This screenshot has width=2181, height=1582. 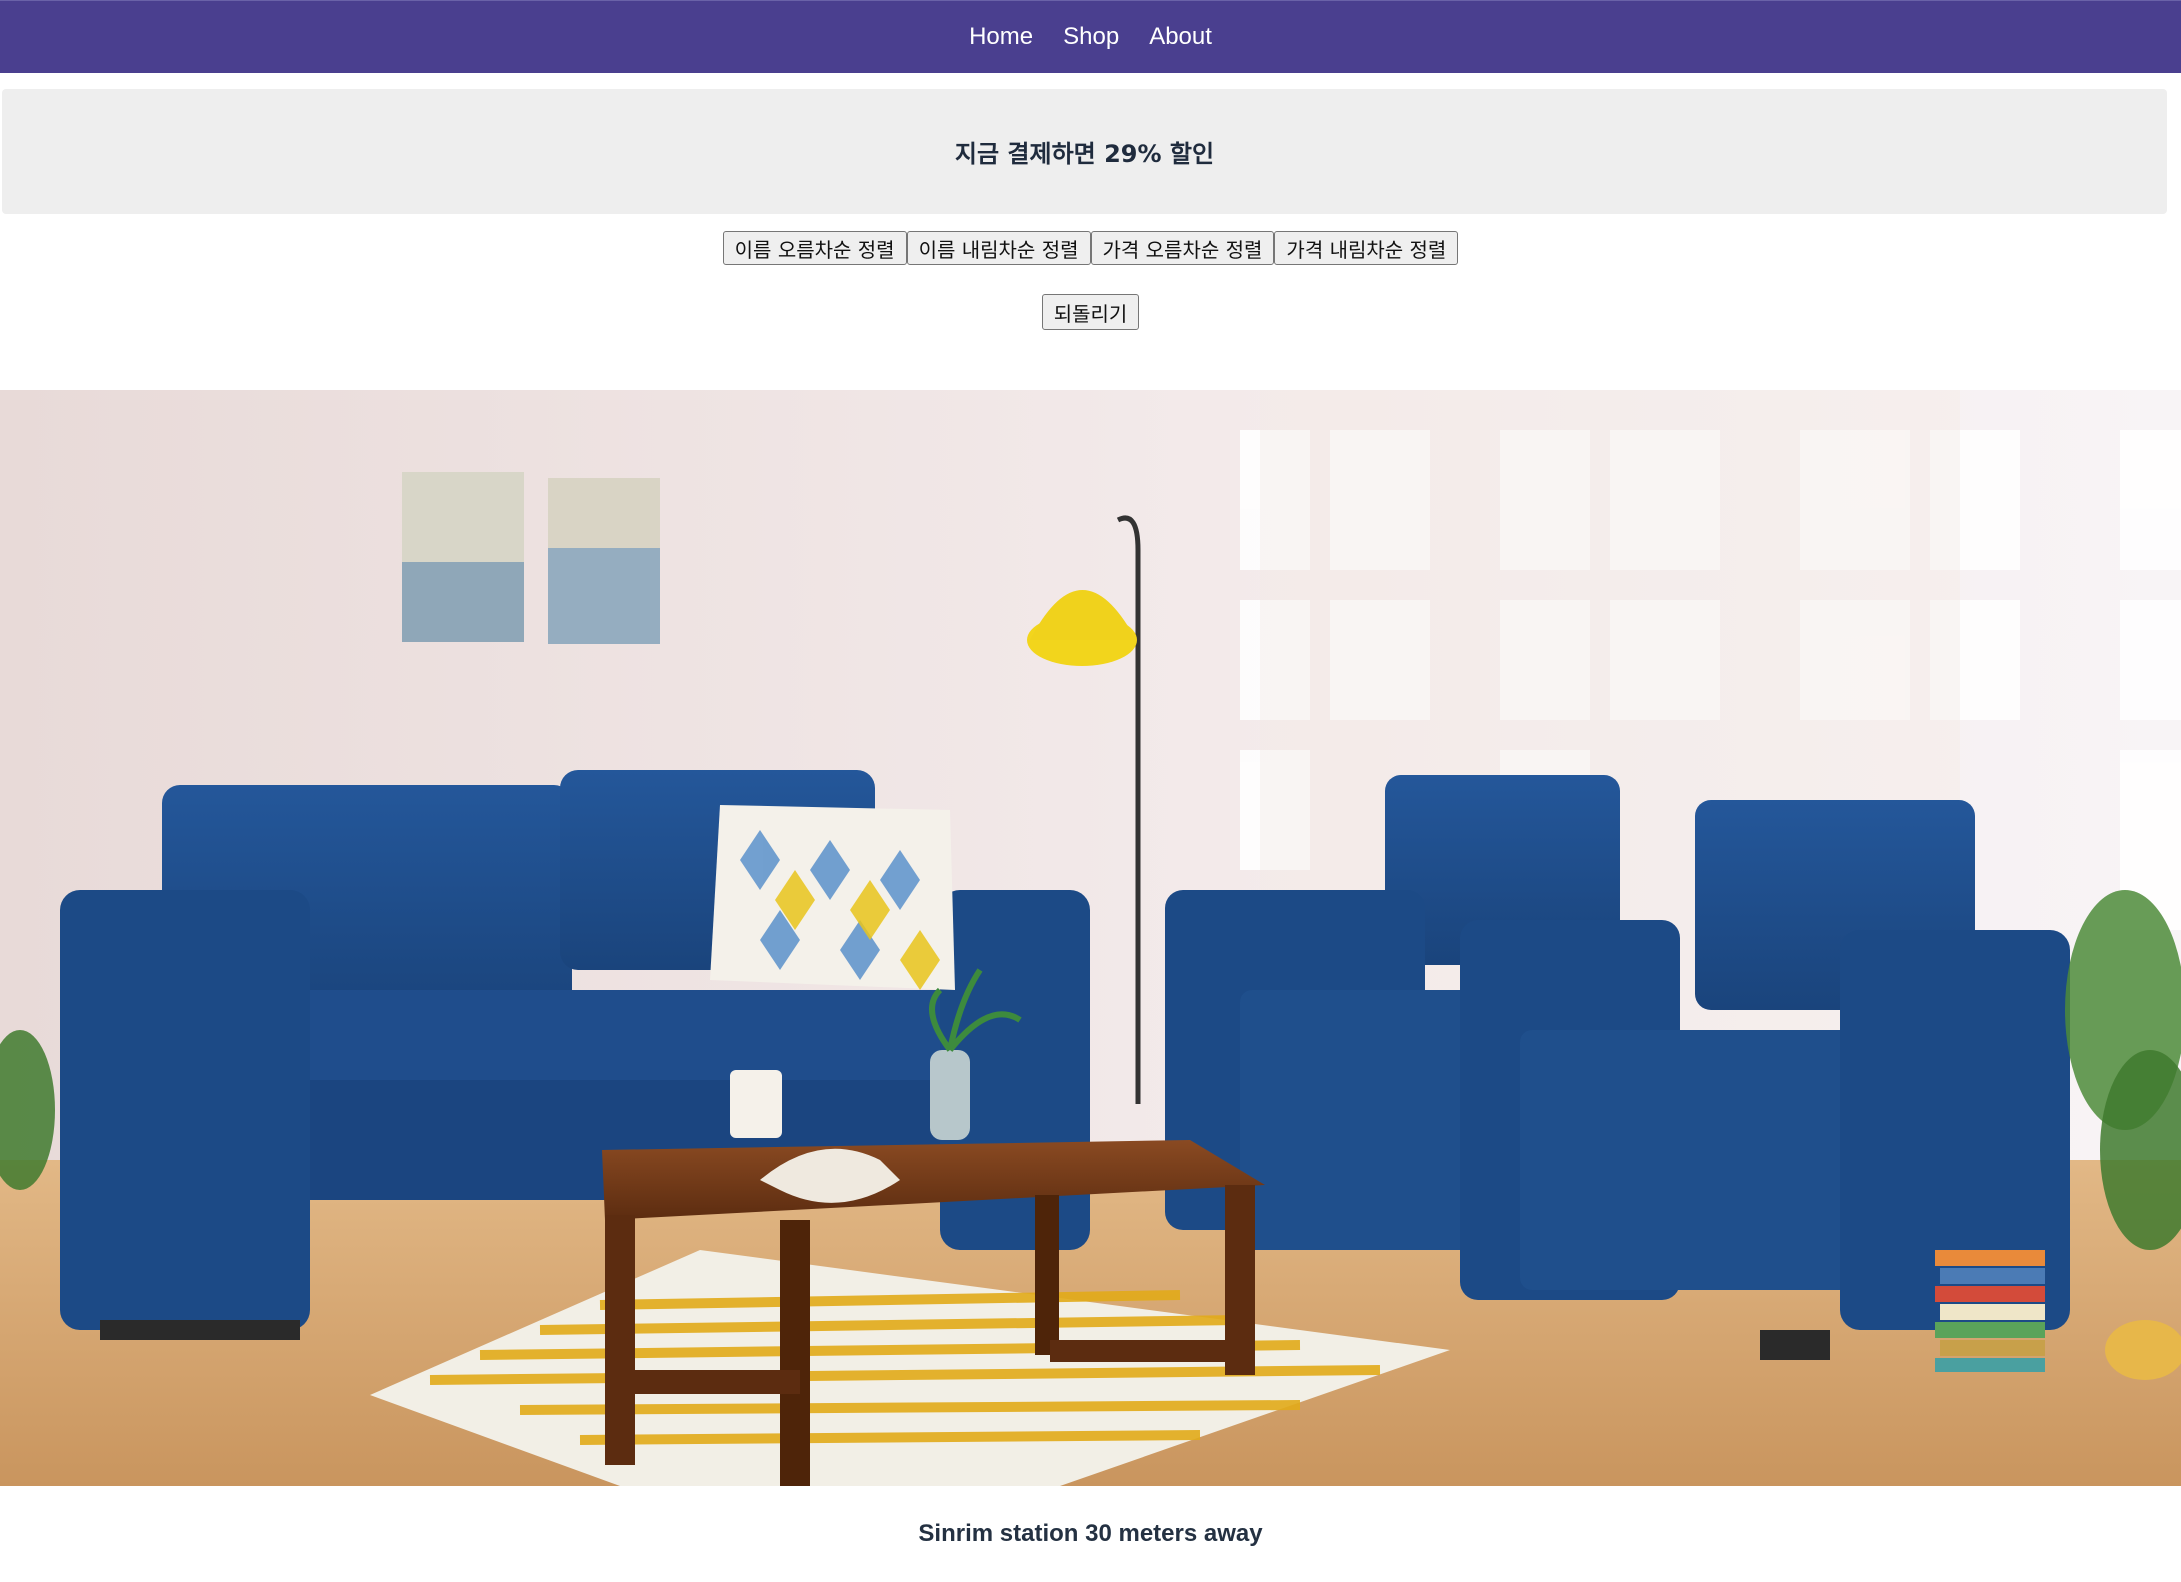 I want to click on nav-shop-link: Shop, so click(x=1091, y=37).